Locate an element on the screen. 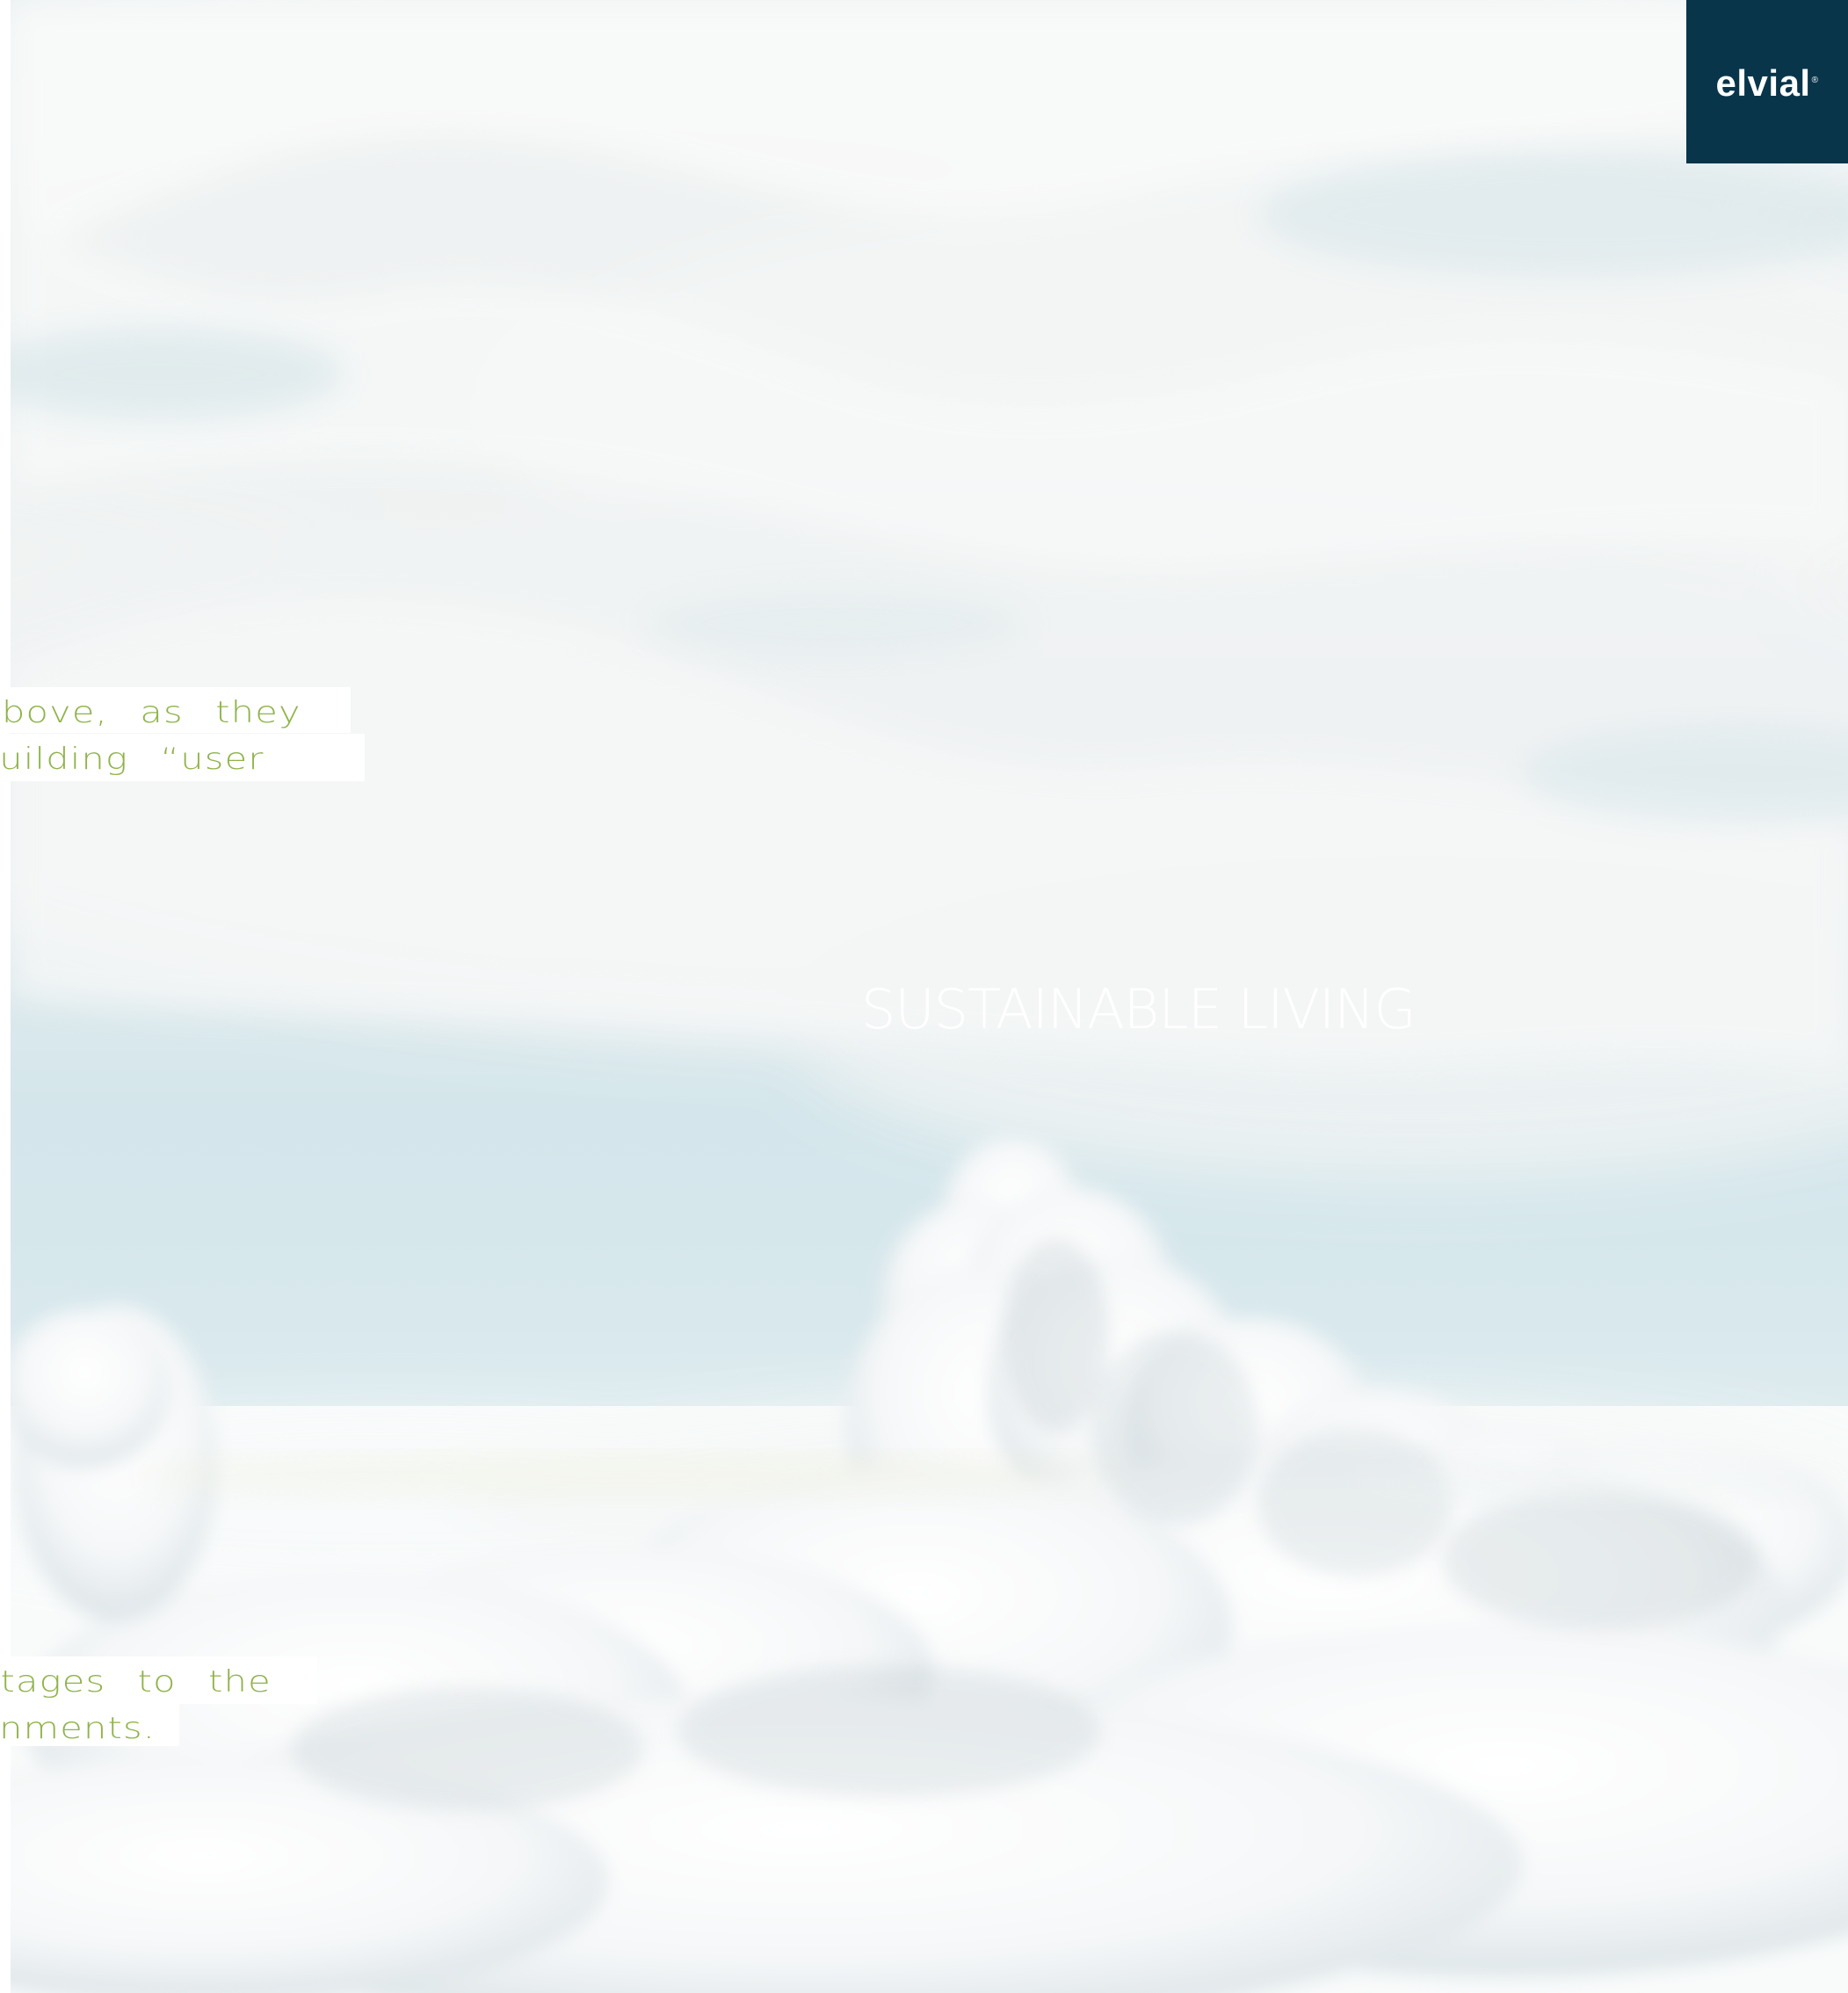 The width and height of the screenshot is (1848, 1993). text-fragment-top-line-2: a building “user is located at coordinates (182, 758).